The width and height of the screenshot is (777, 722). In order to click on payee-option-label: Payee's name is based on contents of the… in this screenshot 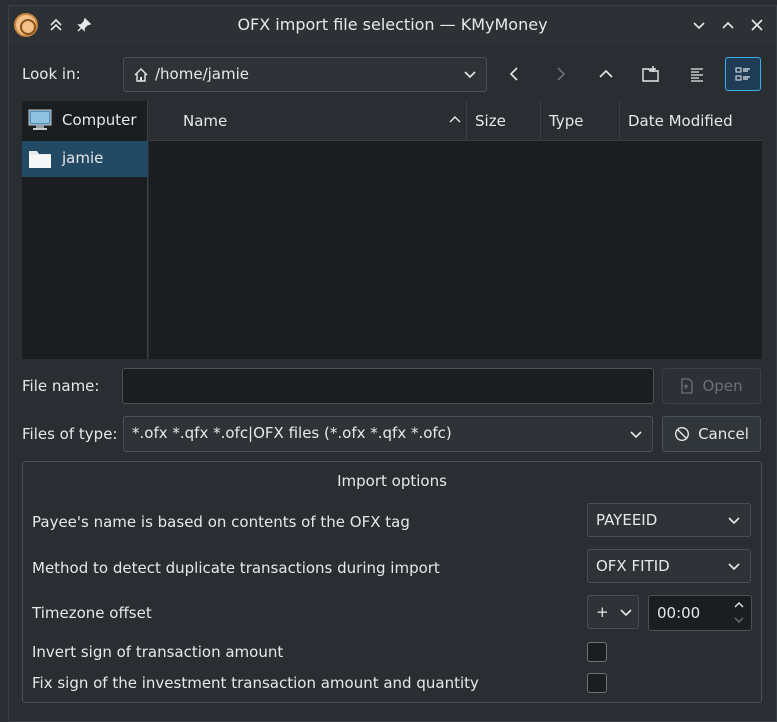, I will do `click(221, 522)`.